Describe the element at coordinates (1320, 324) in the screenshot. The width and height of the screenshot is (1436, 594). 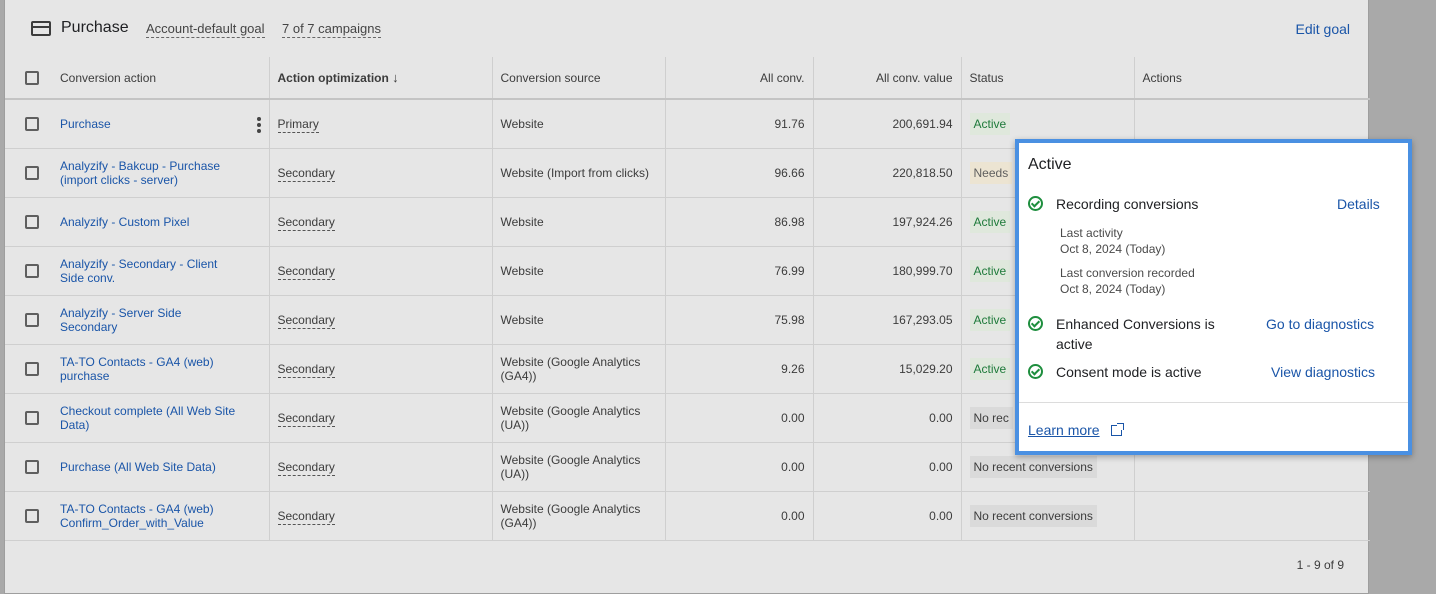
I see `go-to-diagnostics-link: Go to diagnostics` at that location.